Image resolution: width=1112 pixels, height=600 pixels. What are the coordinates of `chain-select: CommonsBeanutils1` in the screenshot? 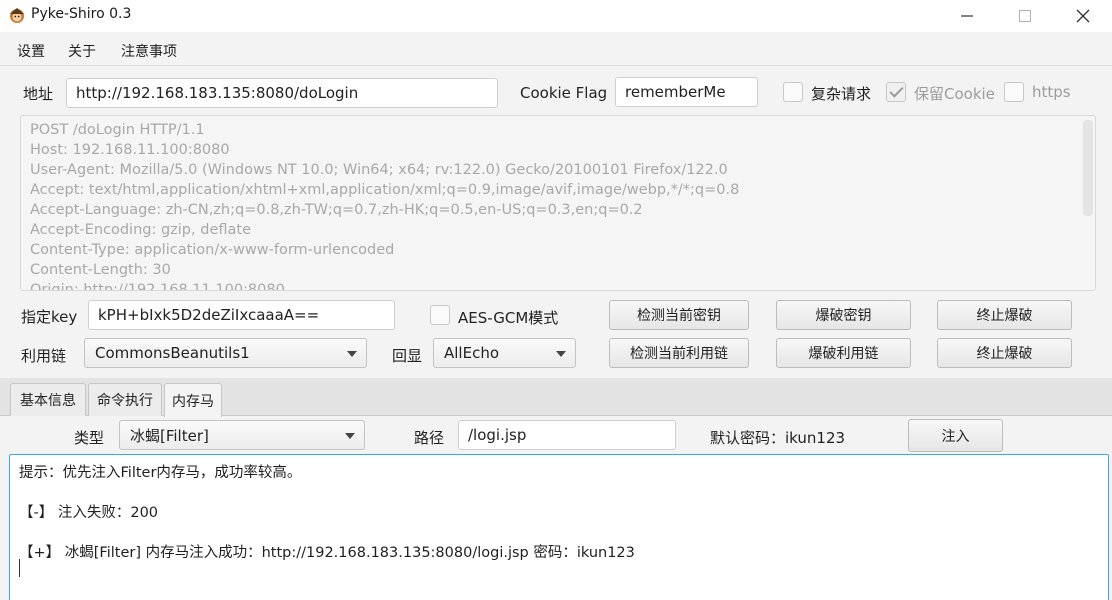 It's located at (225, 353).